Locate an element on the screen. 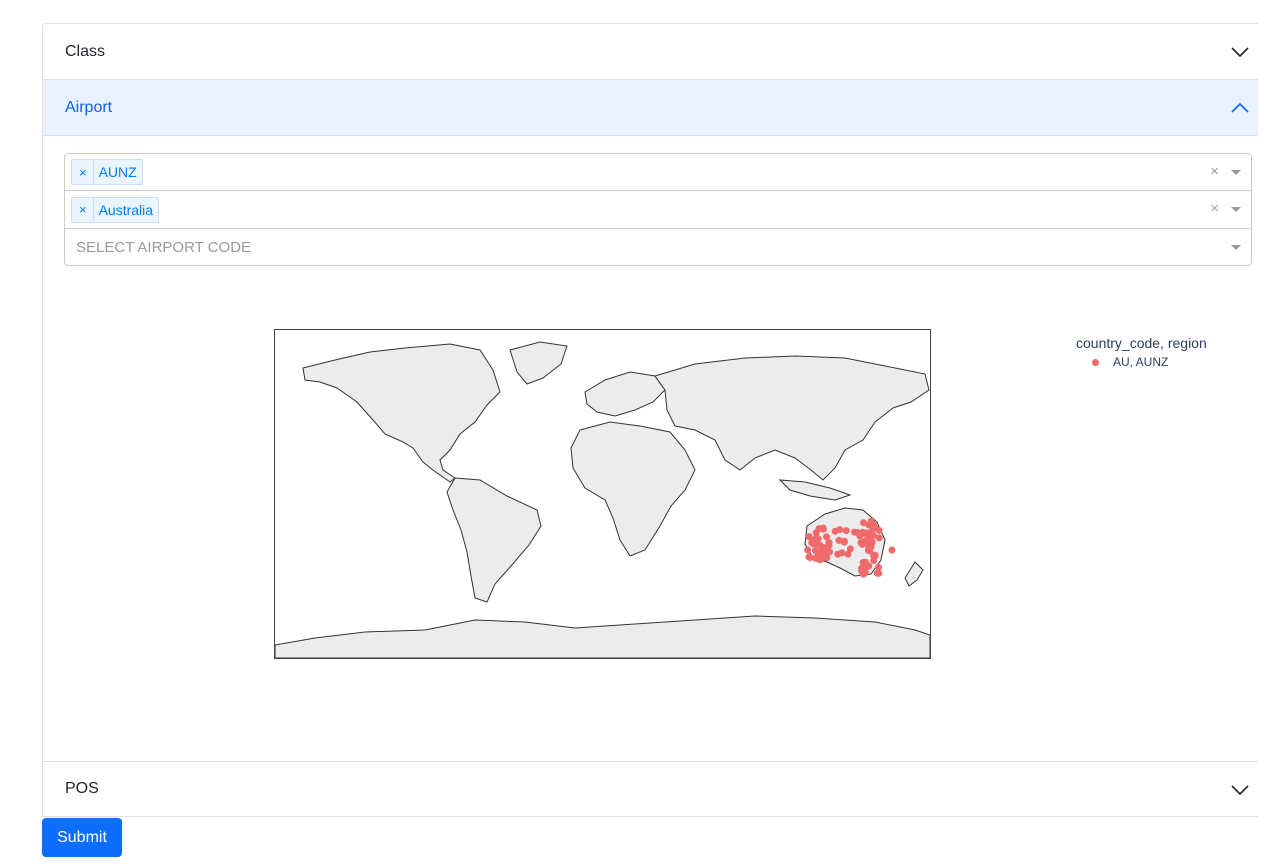 The image size is (1278, 868). antarctica-shape is located at coordinates (602, 636).